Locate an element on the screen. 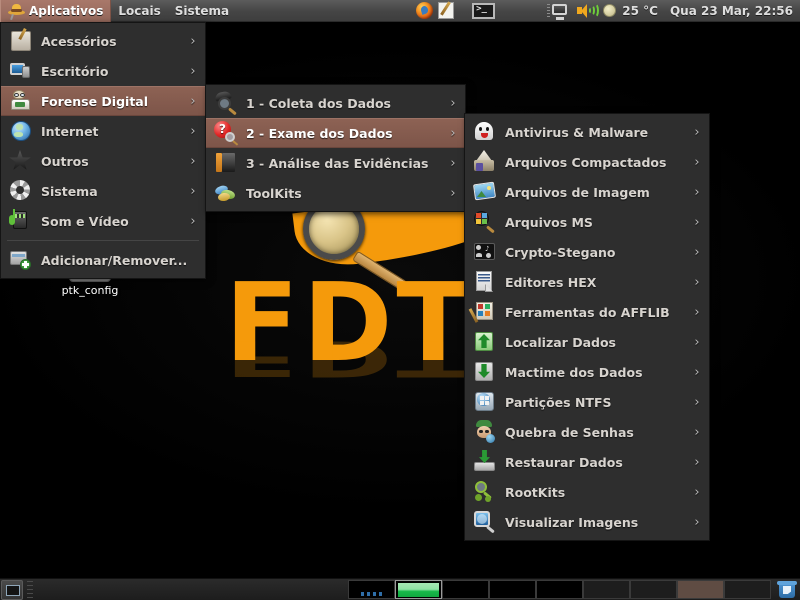 This screenshot has height=600, width=800. menu-item-antivirus-malware: Antivirus & Malware › is located at coordinates (587, 132).